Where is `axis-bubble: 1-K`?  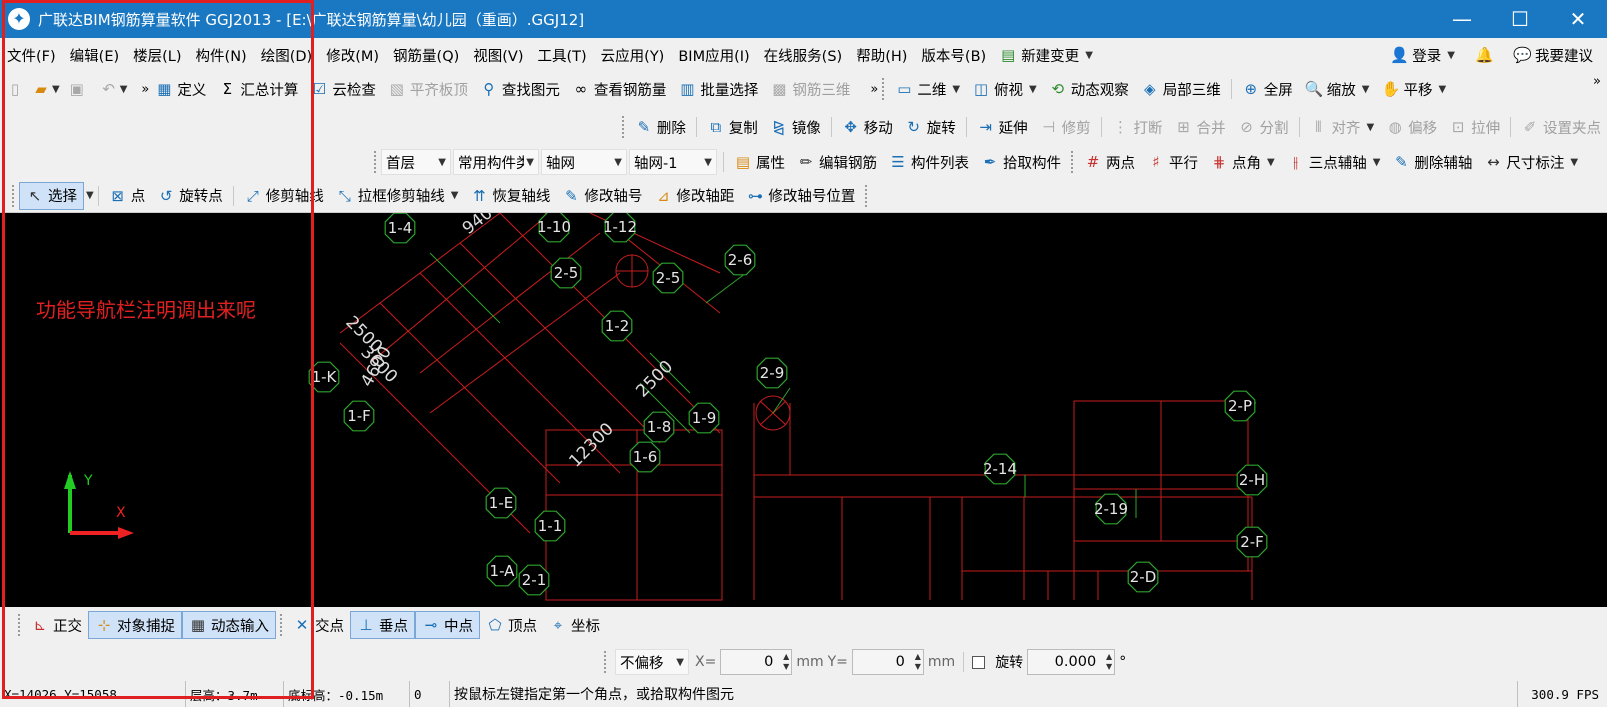 axis-bubble: 1-K is located at coordinates (324, 377).